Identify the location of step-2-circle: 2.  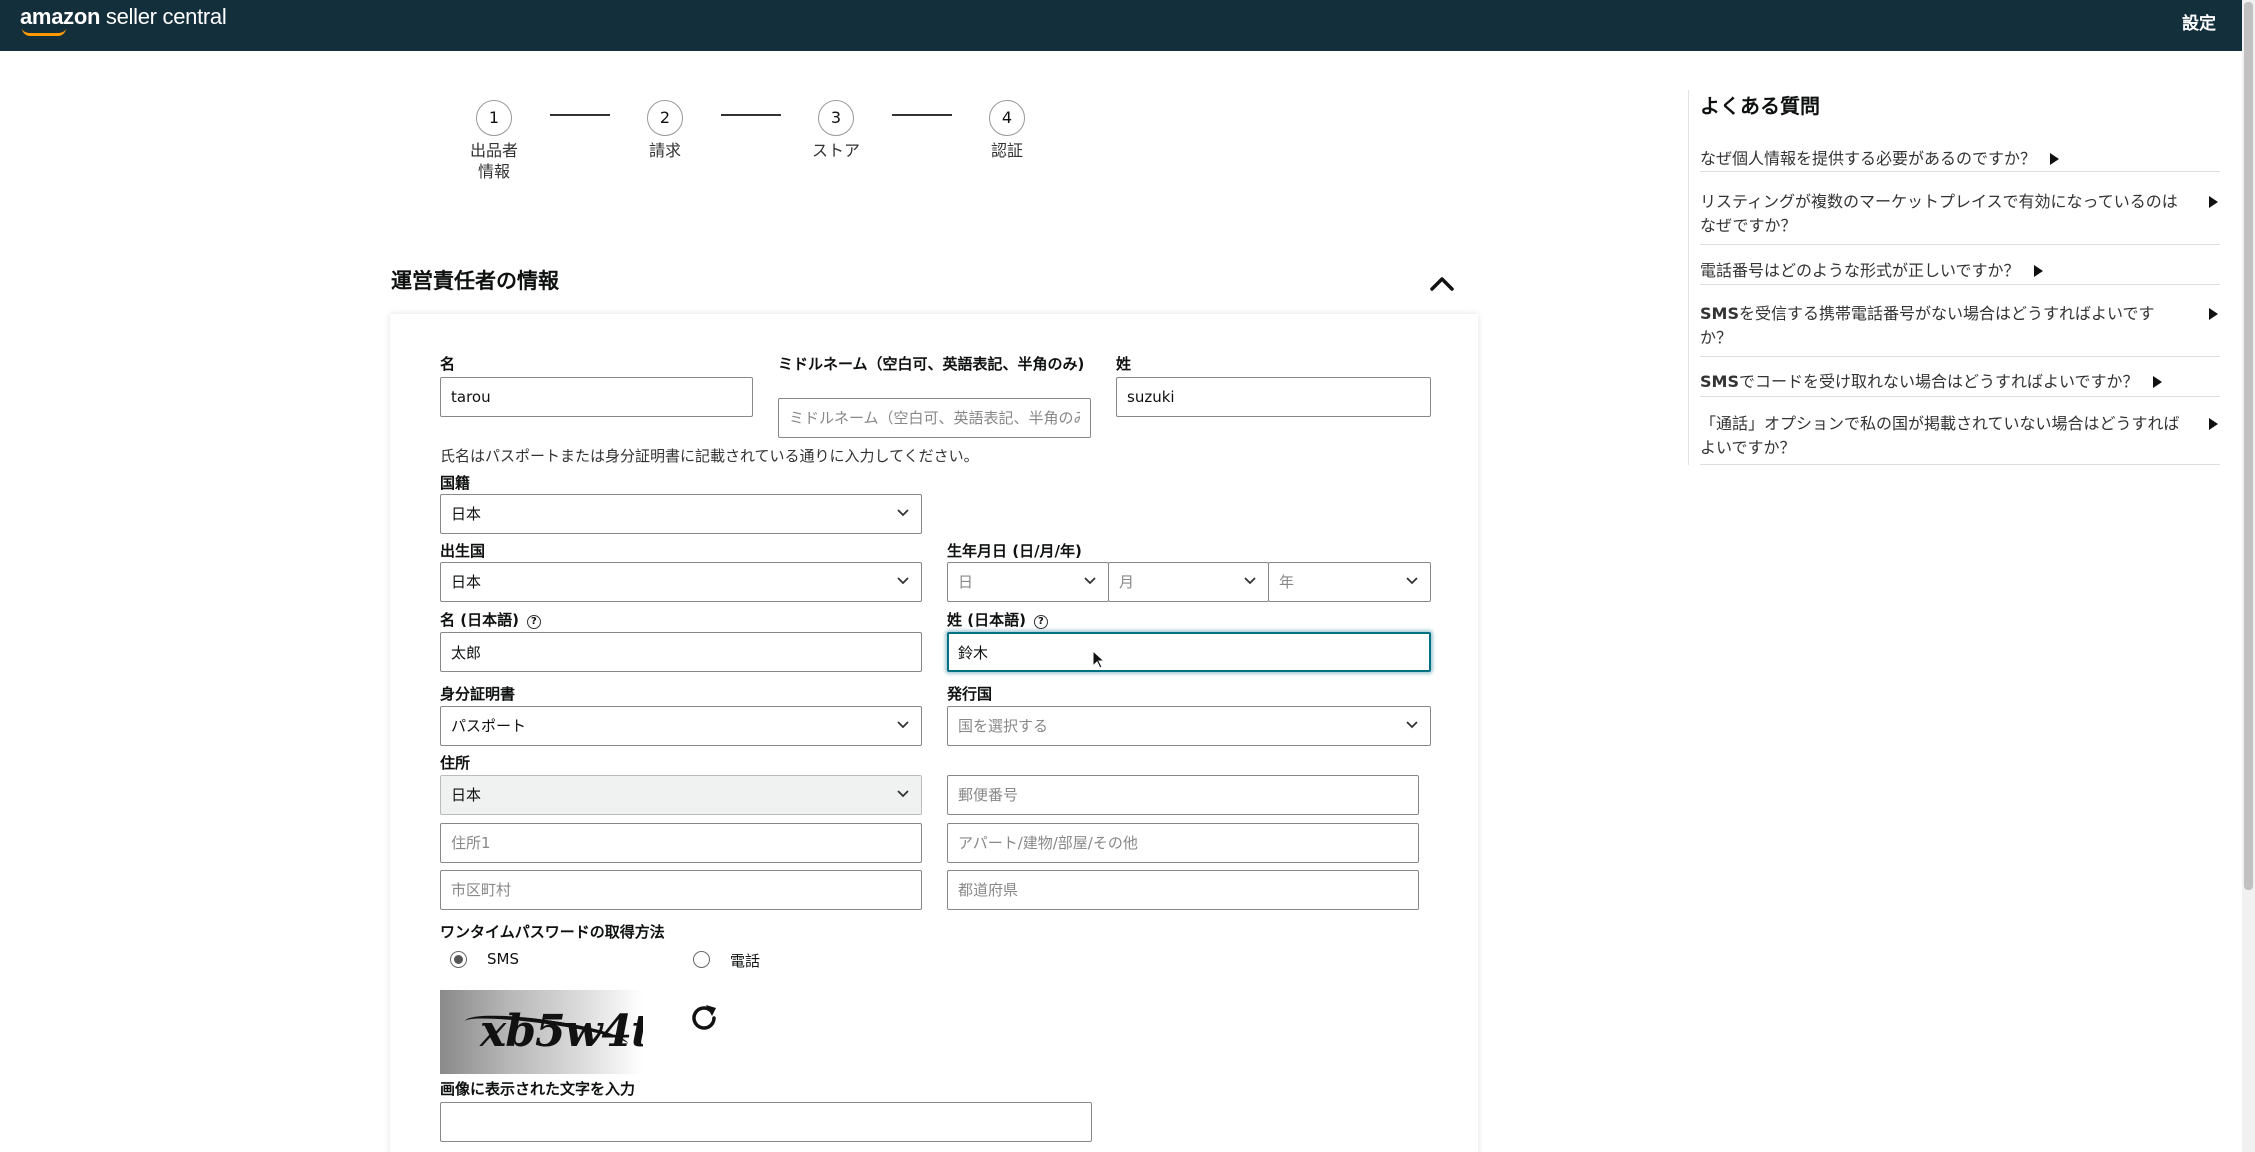
(665, 118).